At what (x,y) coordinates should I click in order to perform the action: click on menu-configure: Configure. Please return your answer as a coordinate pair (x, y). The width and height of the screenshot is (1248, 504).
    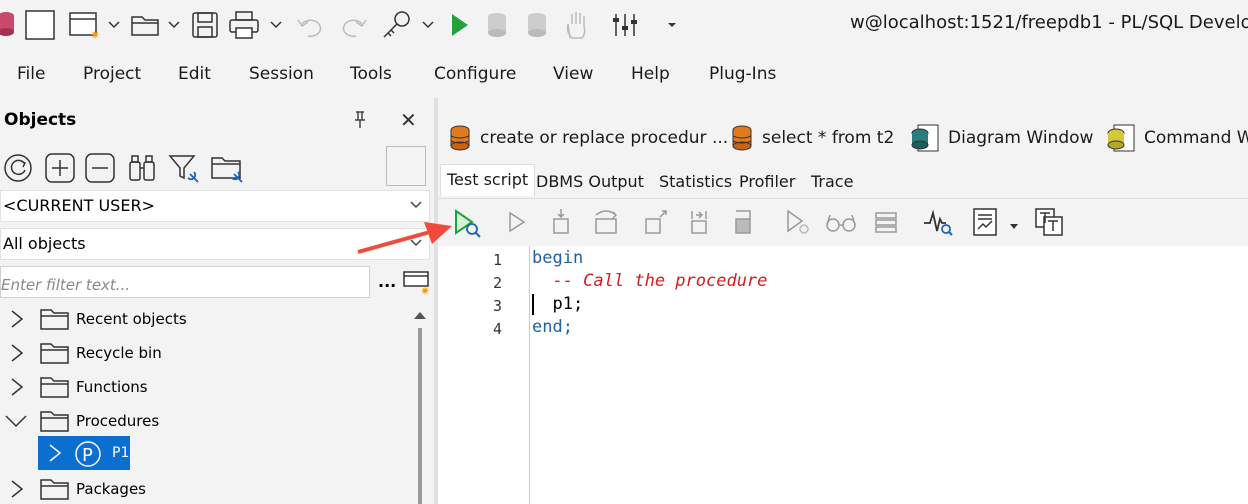
    Looking at the image, I should click on (475, 74).